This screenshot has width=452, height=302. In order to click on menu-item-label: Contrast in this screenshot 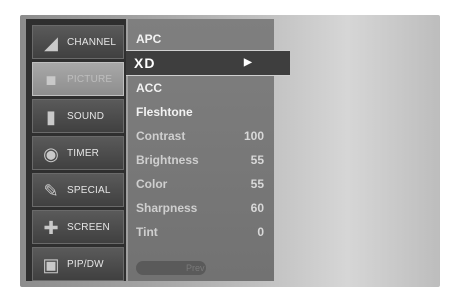, I will do `click(161, 136)`.